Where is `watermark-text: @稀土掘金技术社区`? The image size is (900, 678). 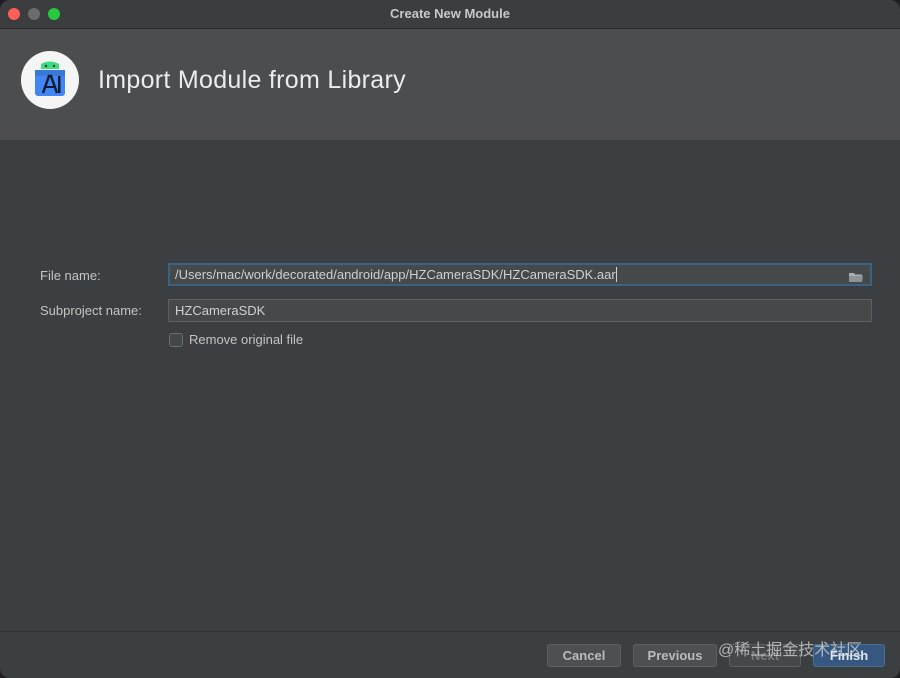
watermark-text: @稀土掘金技术社区 is located at coordinates (790, 650).